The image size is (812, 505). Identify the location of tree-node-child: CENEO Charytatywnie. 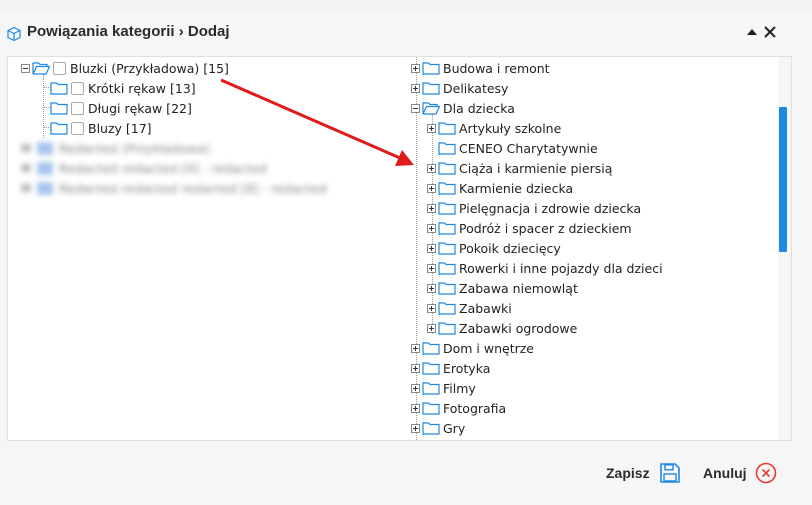
(512, 148).